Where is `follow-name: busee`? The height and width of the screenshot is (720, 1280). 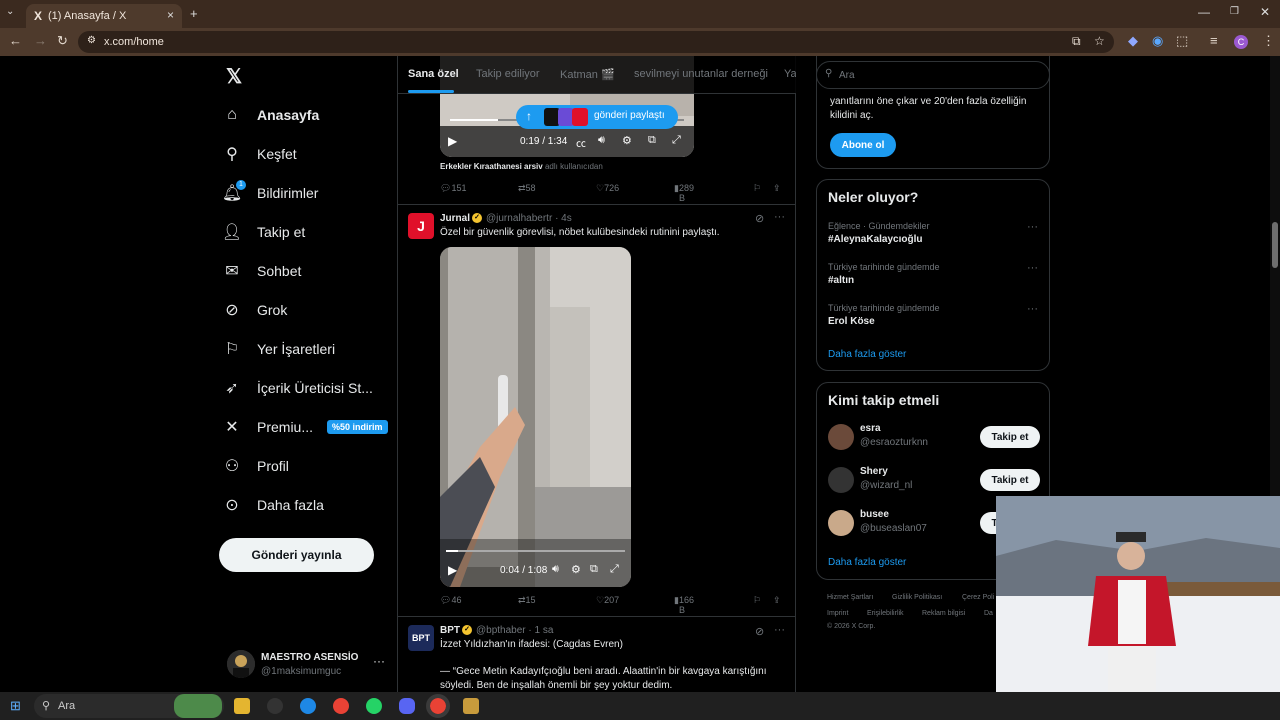
follow-name: busee is located at coordinates (874, 514).